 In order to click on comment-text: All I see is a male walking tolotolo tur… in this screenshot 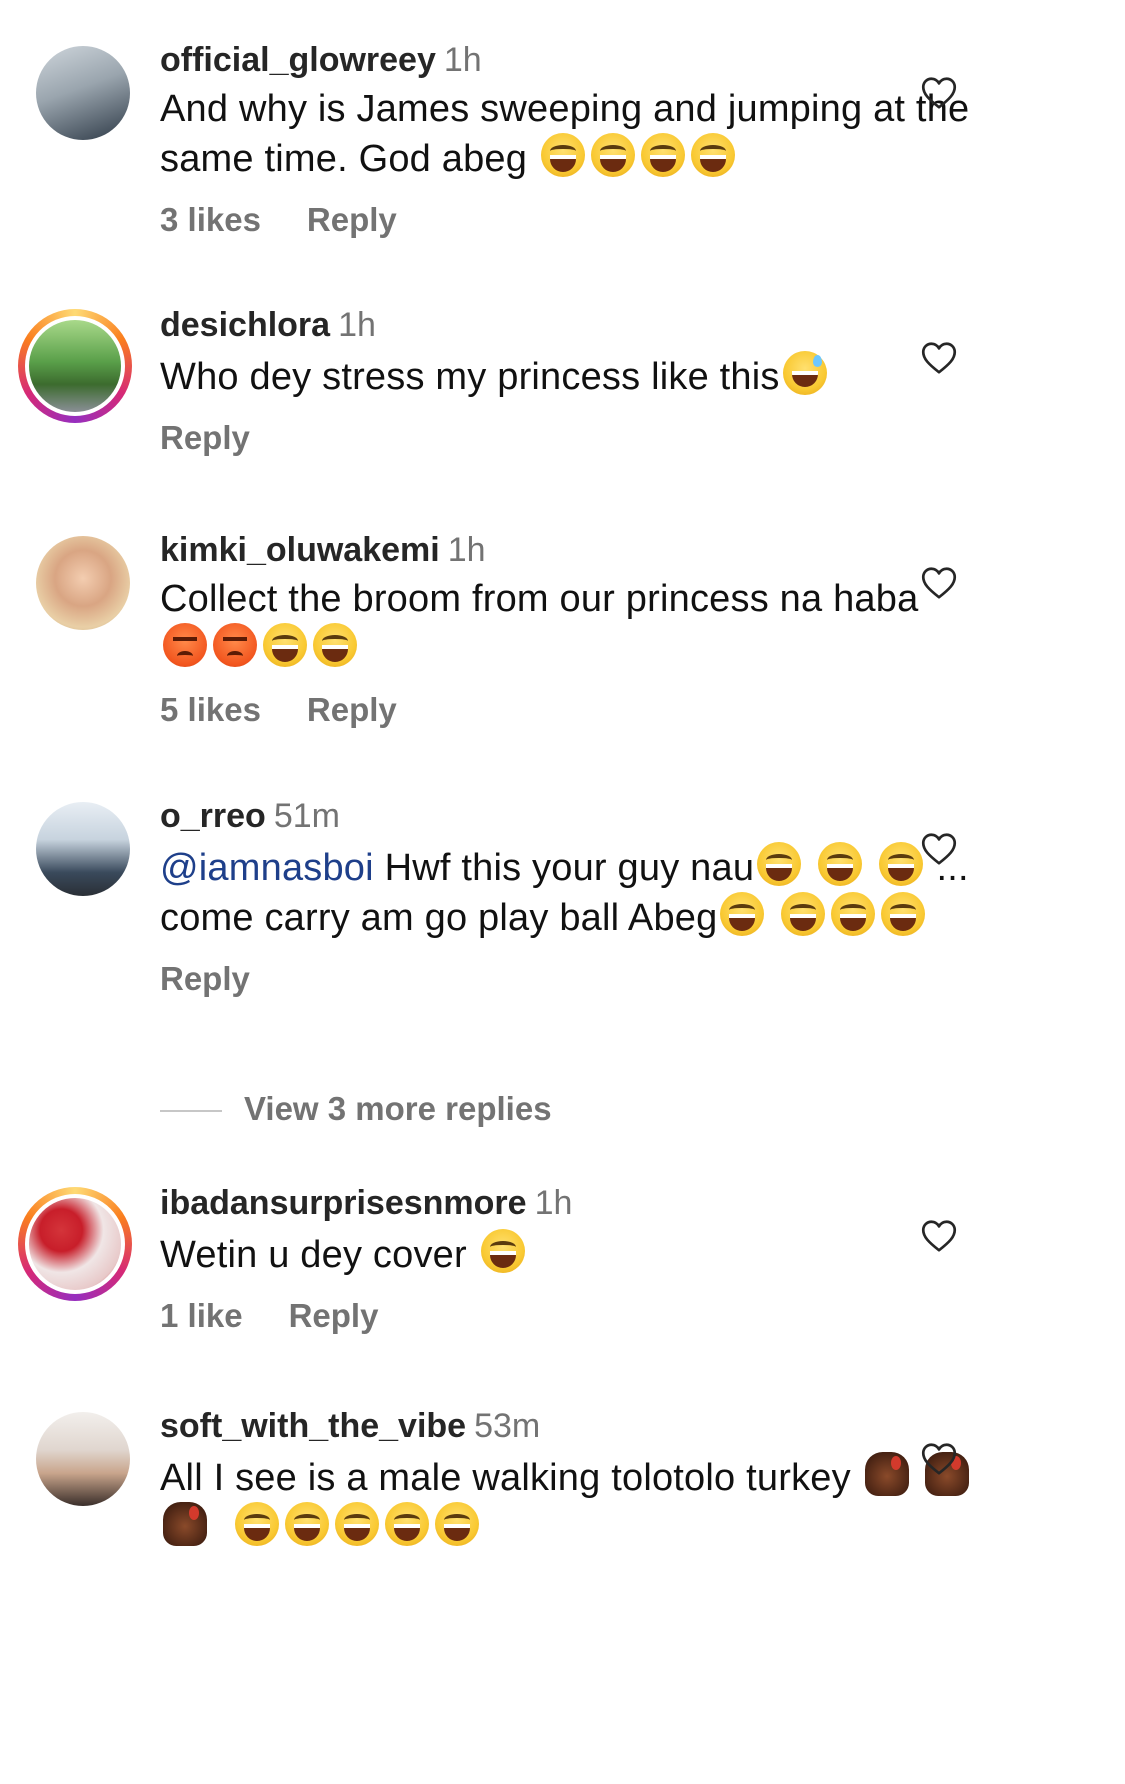, I will do `click(567, 1502)`.